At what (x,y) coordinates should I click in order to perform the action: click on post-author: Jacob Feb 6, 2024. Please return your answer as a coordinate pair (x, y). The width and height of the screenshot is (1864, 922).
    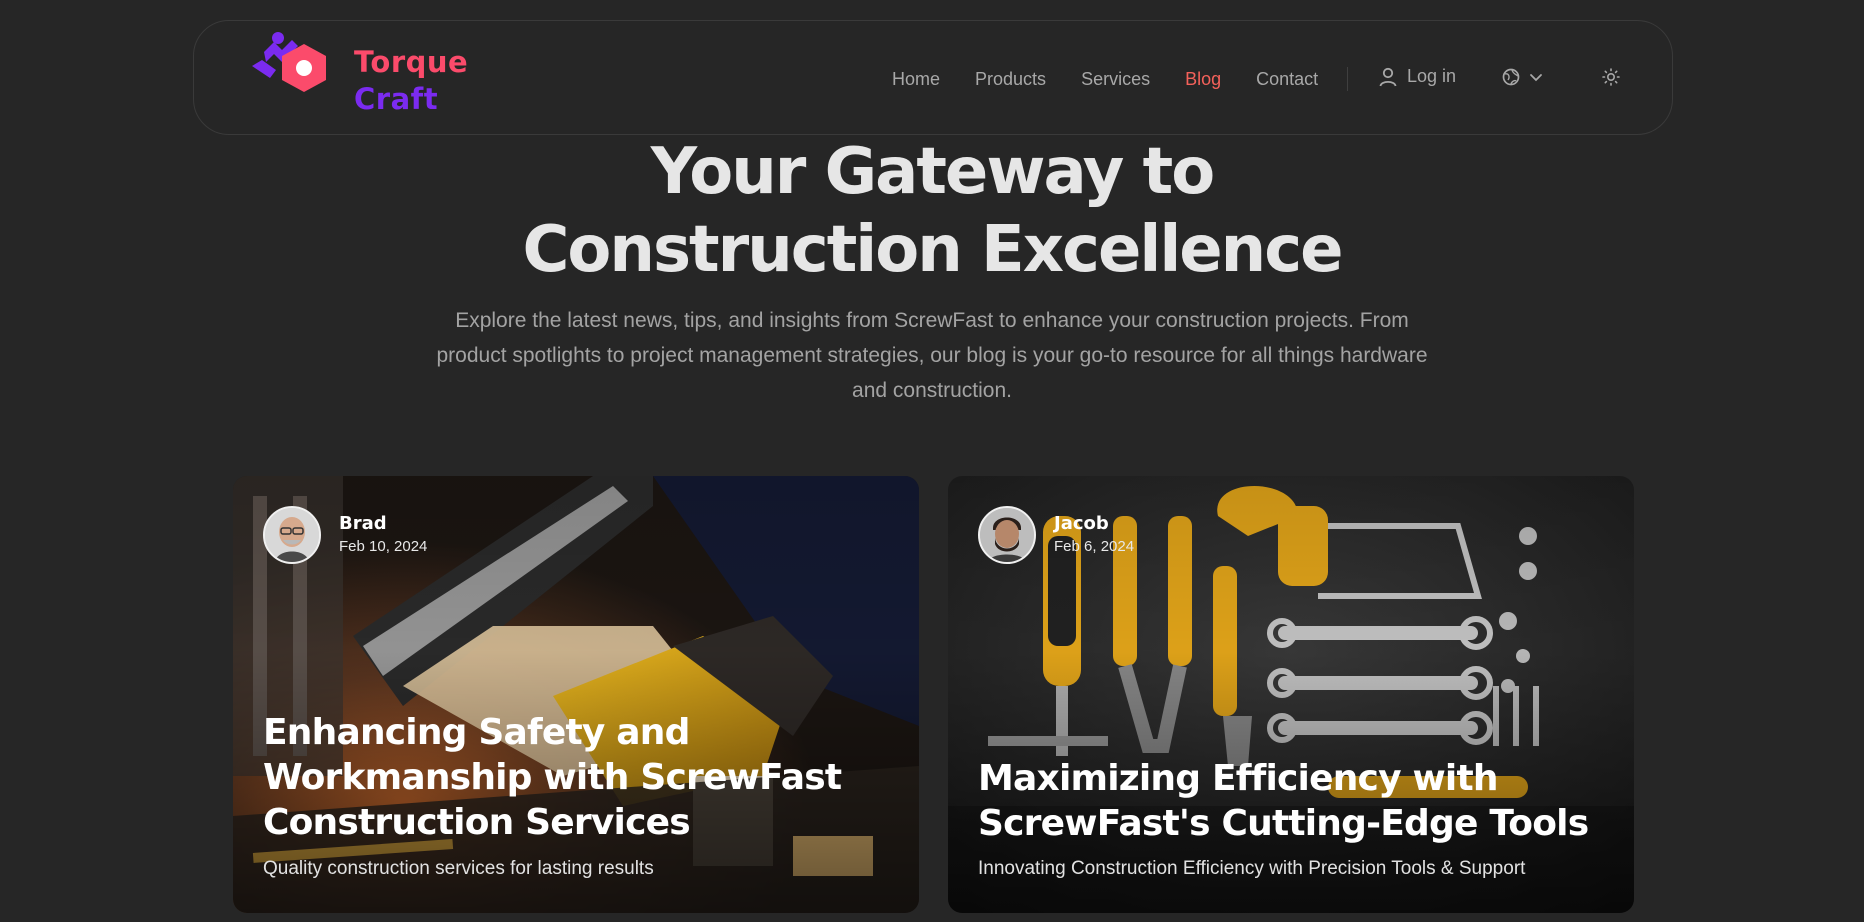
    Looking at the image, I should click on (1056, 535).